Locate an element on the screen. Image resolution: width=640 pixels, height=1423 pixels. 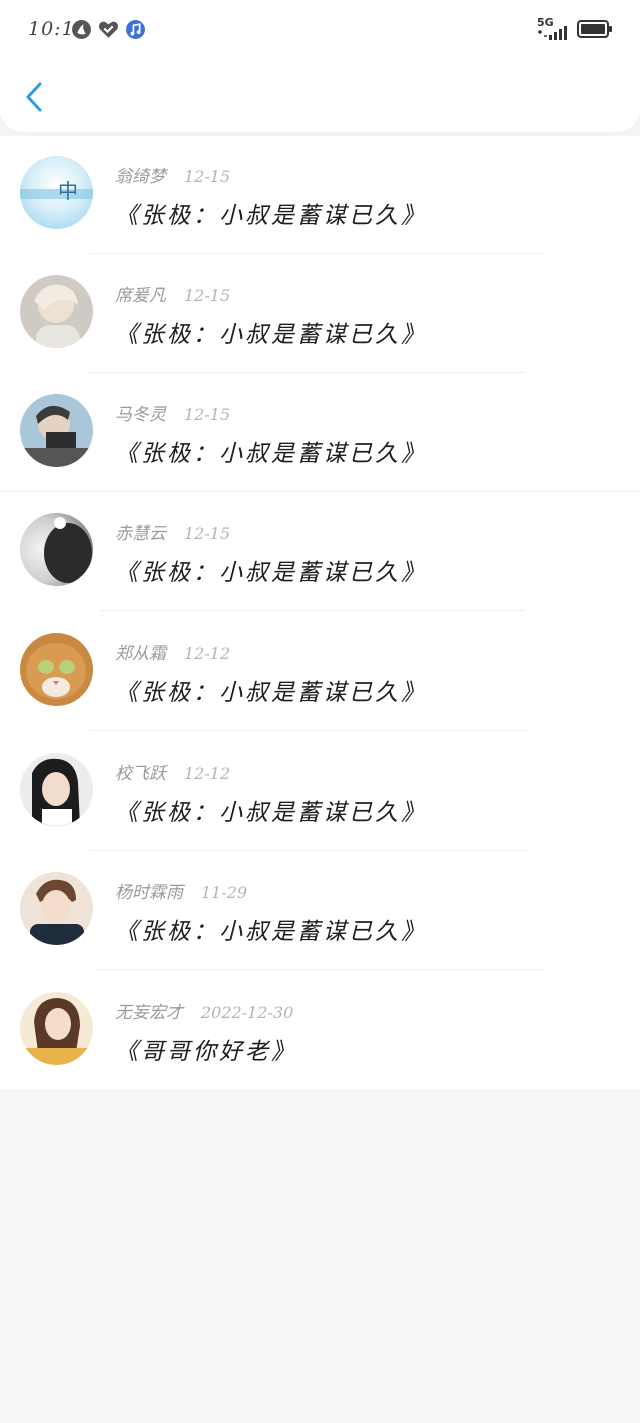
list-item: 席爰凡 12-15 《张极：小叔是蓄谋已久》 is located at coordinates (320, 315).